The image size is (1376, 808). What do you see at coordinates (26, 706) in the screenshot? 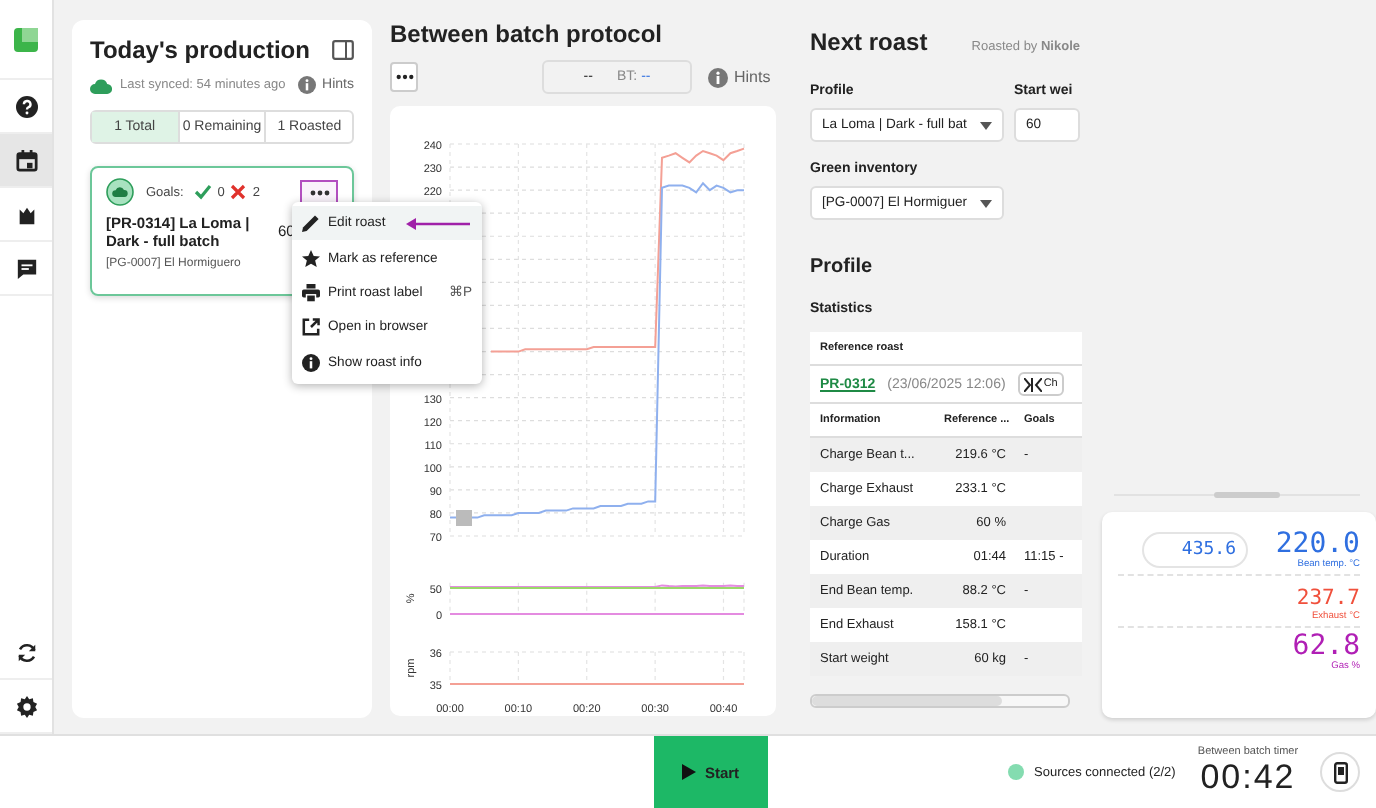
I see `settings-icon` at bounding box center [26, 706].